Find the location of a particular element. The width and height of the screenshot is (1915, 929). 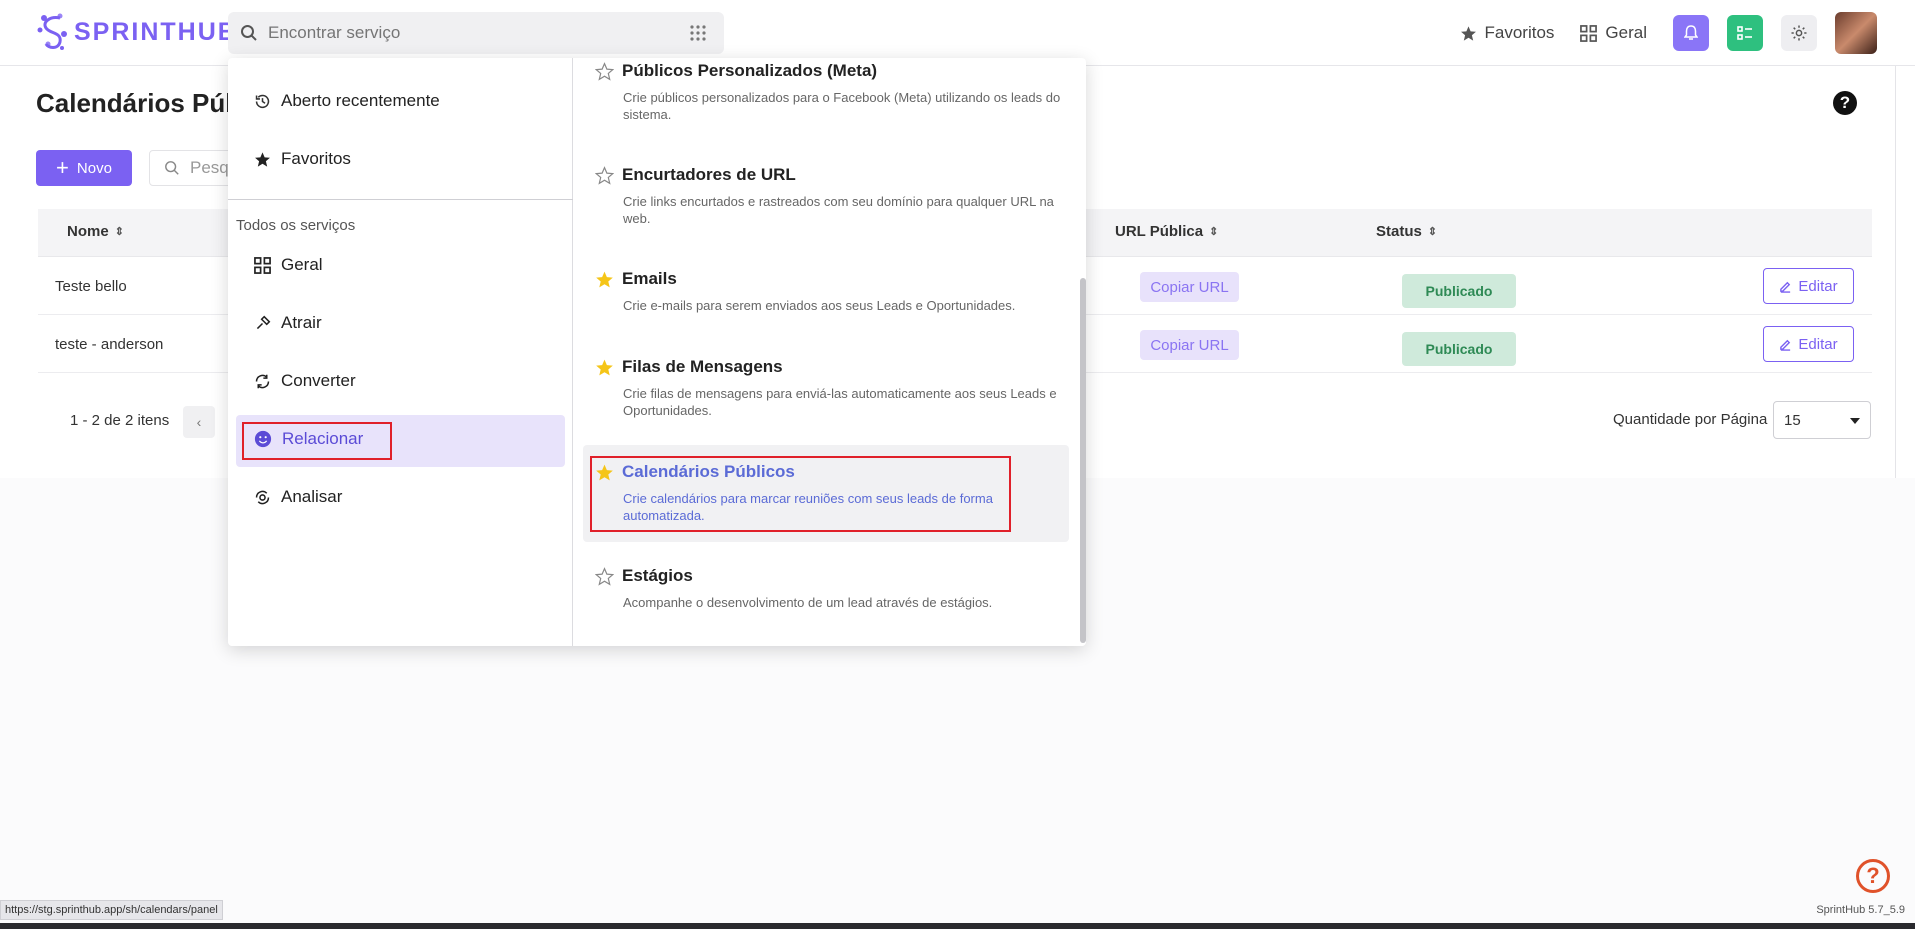

new-button-label: Novo is located at coordinates (94, 168).